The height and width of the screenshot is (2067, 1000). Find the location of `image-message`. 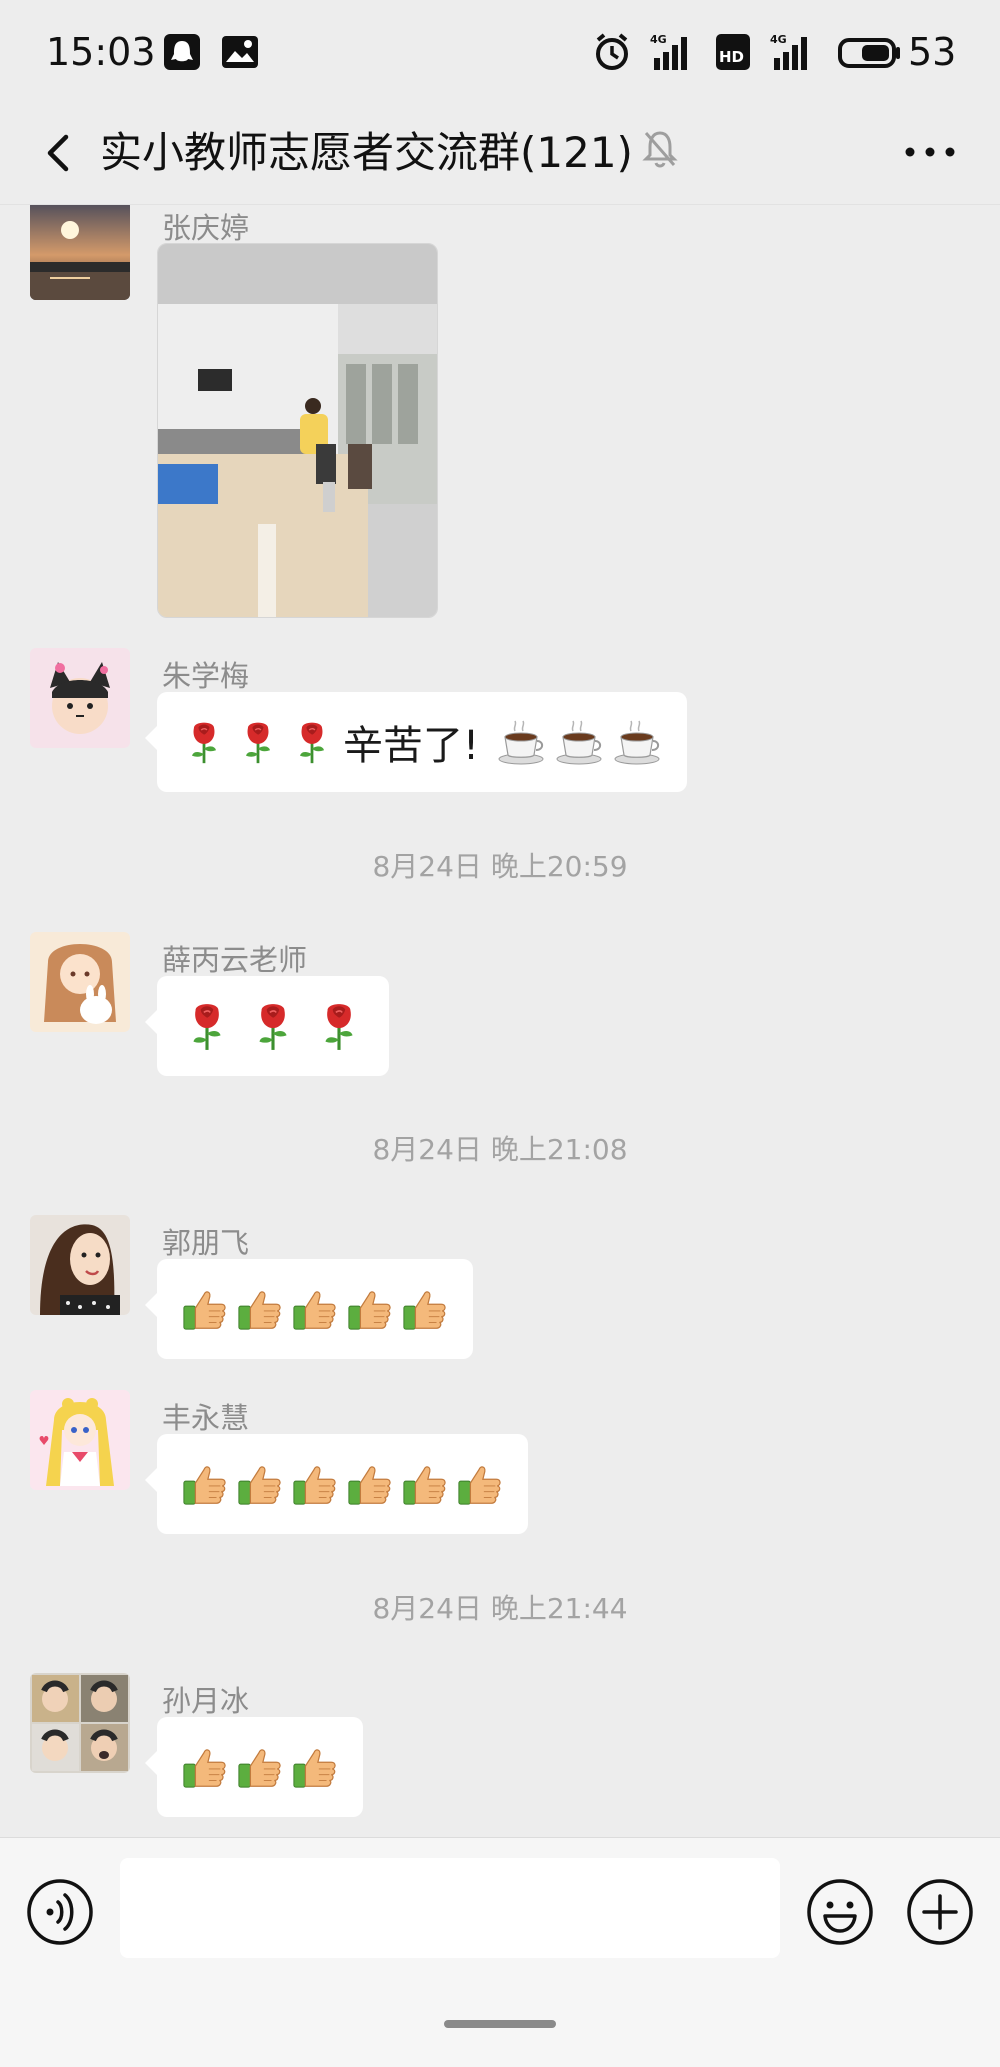

image-message is located at coordinates (297, 430).